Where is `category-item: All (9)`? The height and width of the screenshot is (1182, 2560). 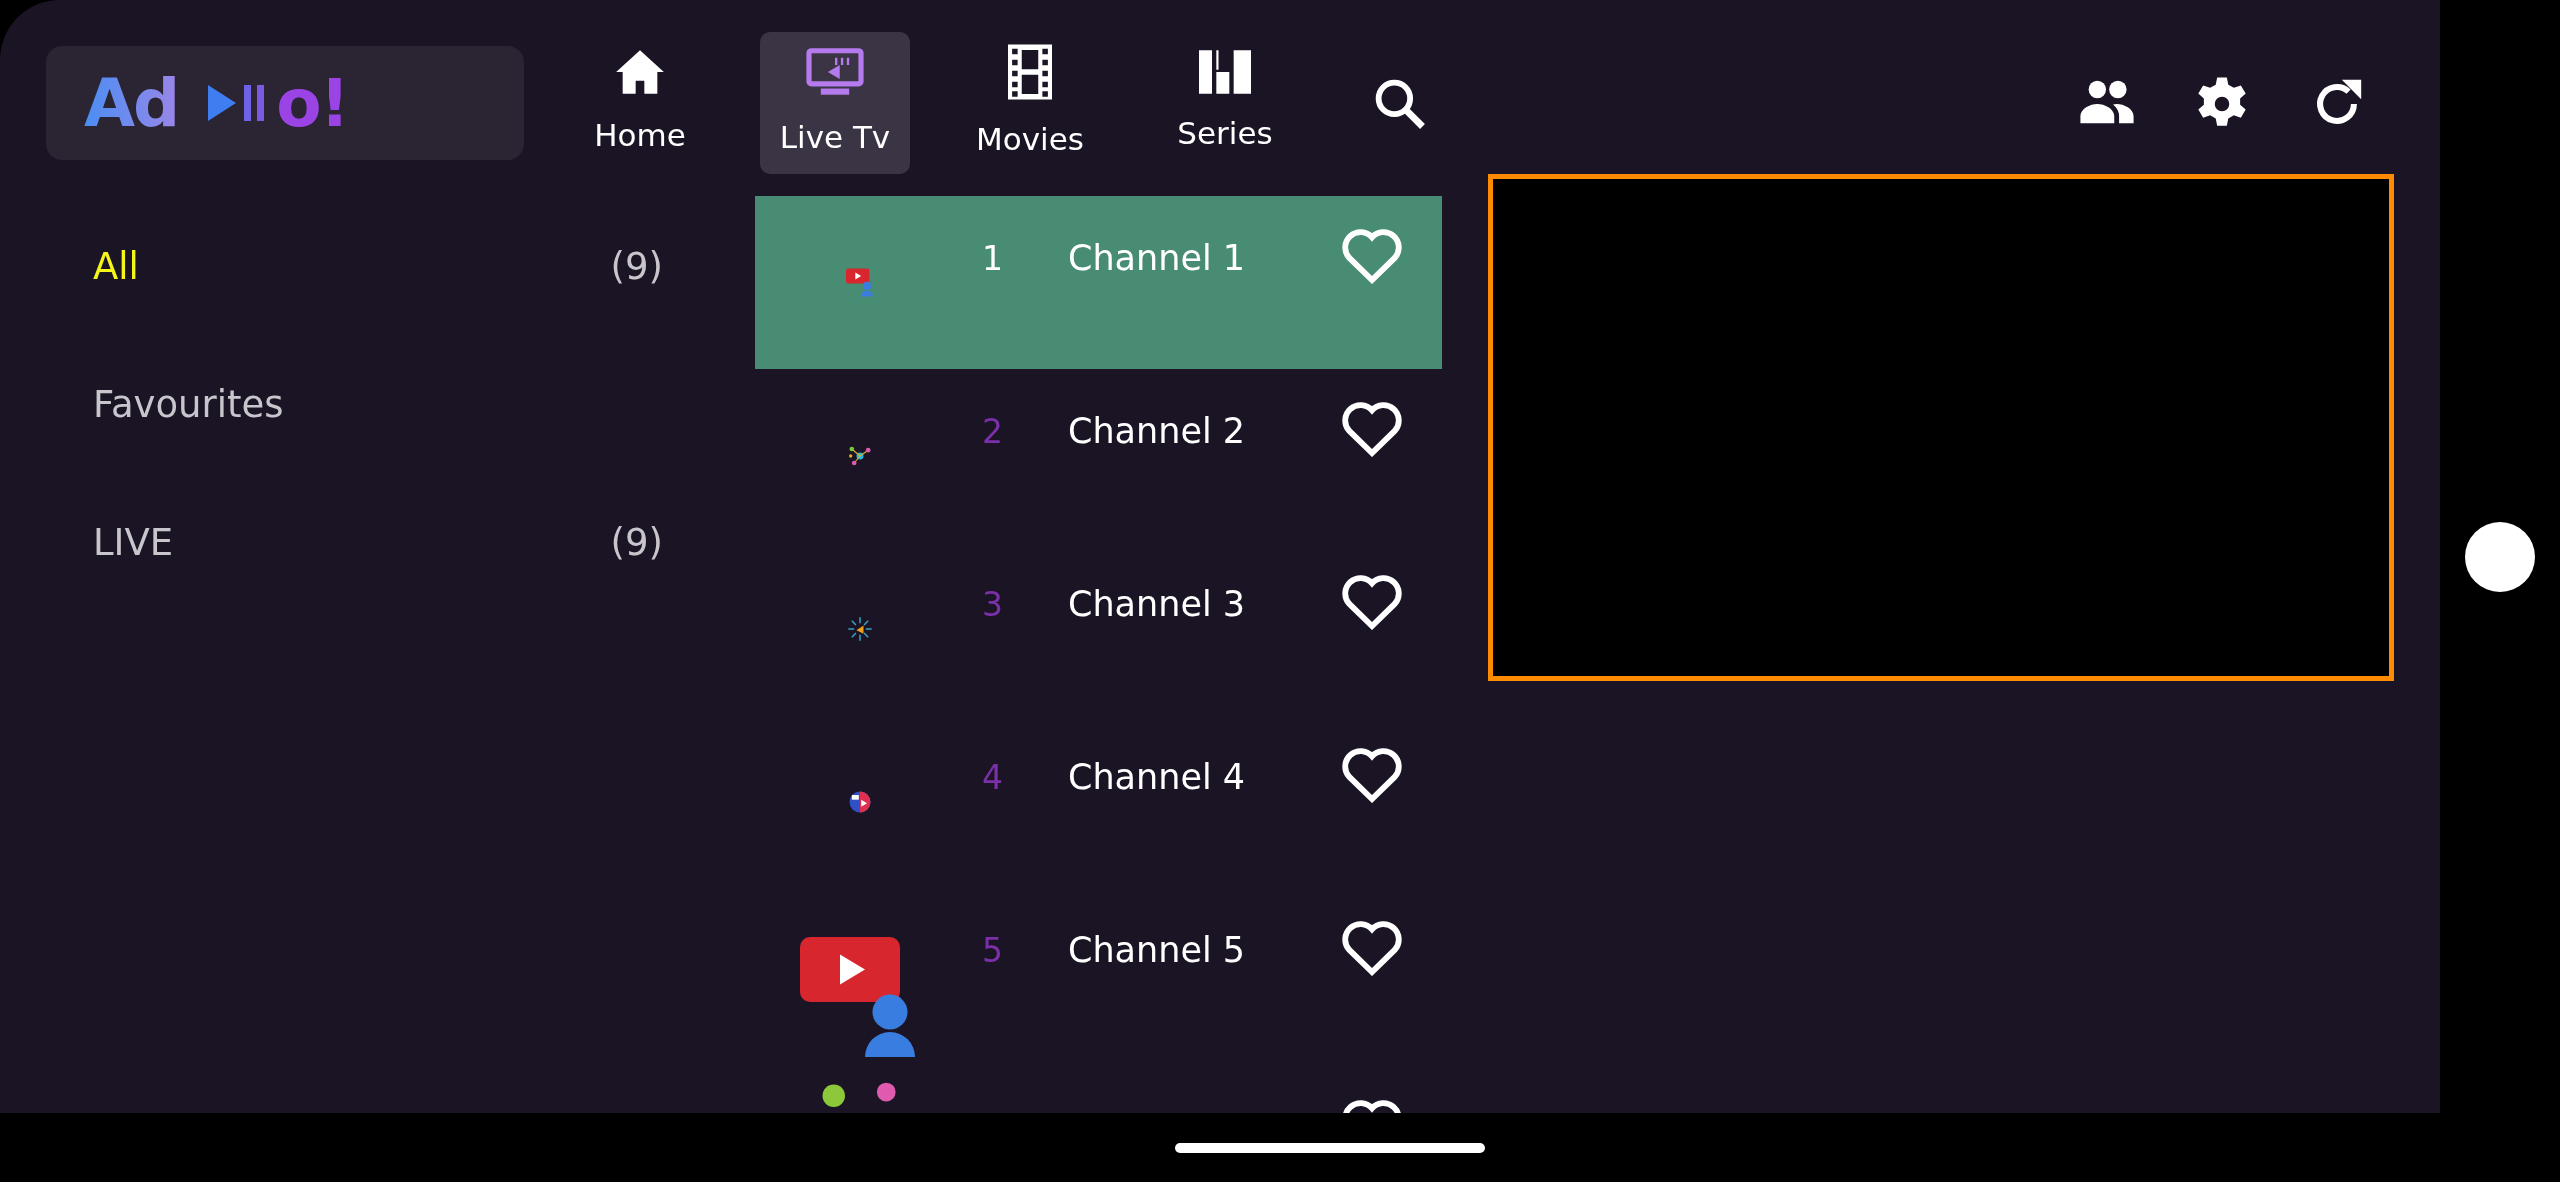
category-item: All (9) is located at coordinates (378, 267).